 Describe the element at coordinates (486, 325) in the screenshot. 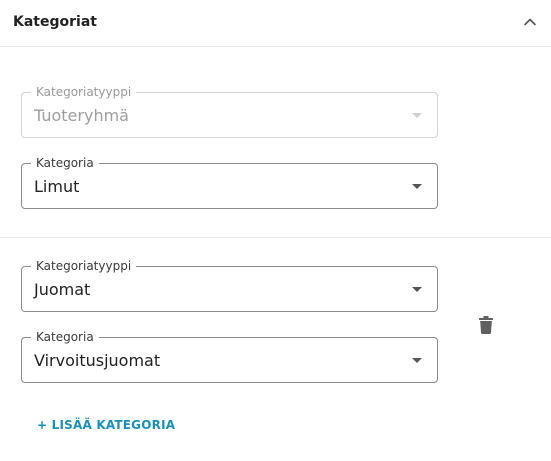

I see `trash-icon` at that location.